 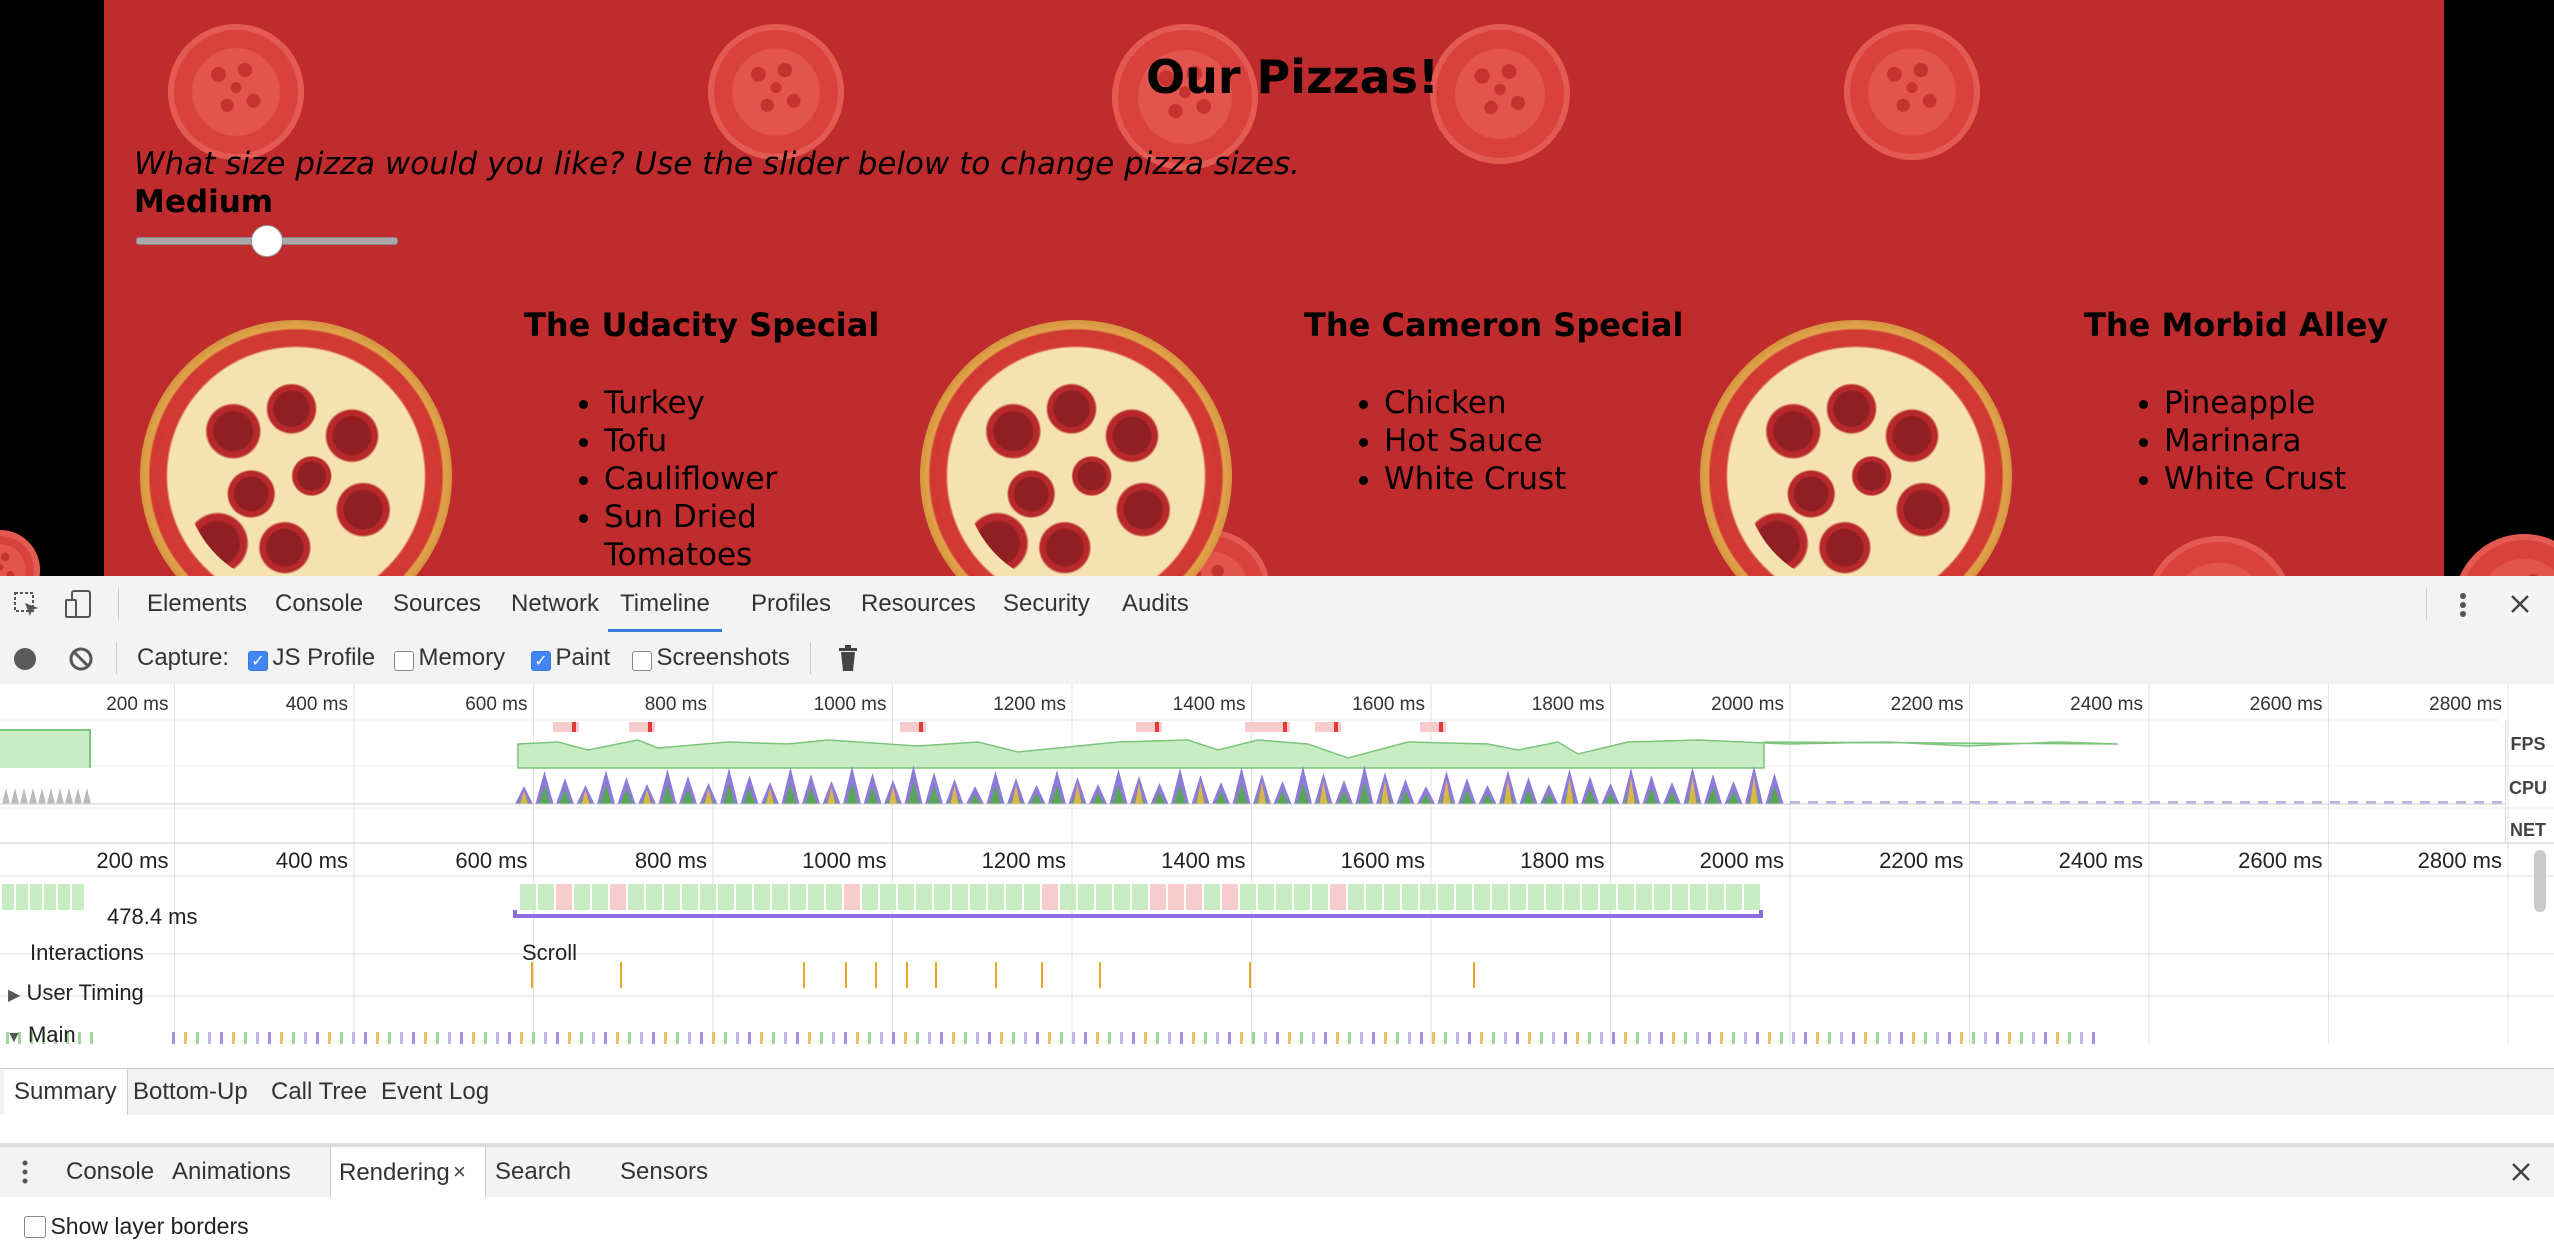 What do you see at coordinates (110, 1172) in the screenshot?
I see `drawer-tab-console: Console` at bounding box center [110, 1172].